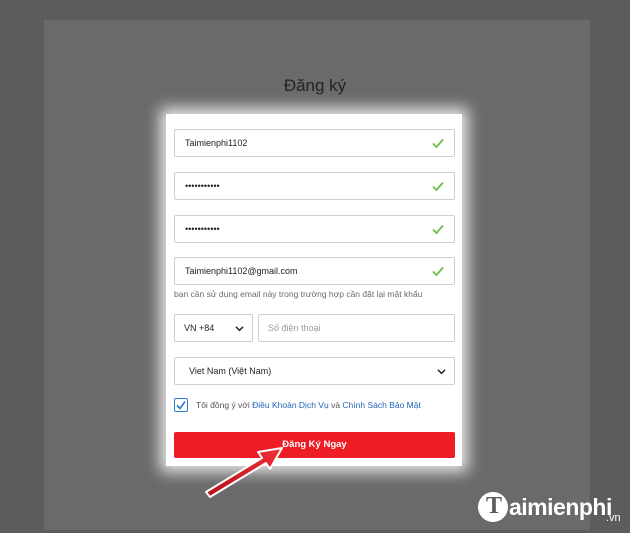 This screenshot has height=533, width=630. Describe the element at coordinates (314, 186) in the screenshot. I see `password-field: •••••••••••` at that location.